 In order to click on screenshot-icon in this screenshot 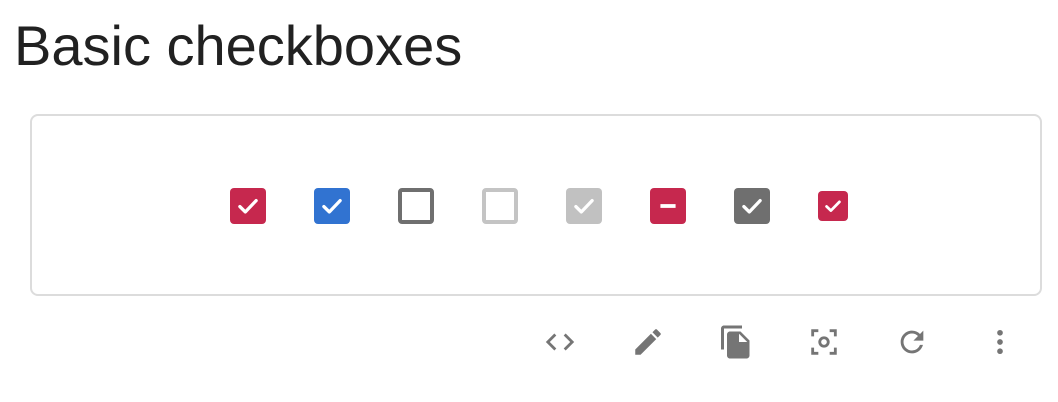, I will do `click(824, 342)`.